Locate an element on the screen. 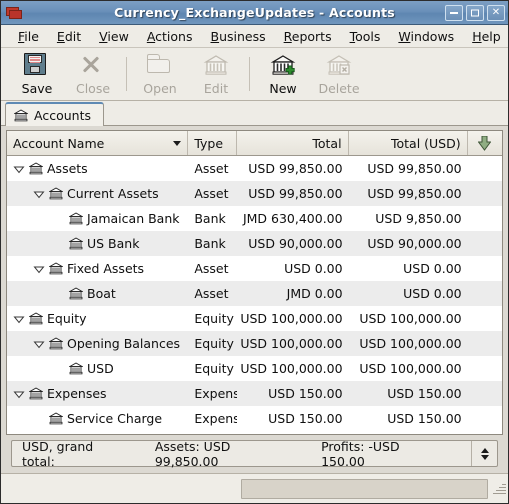 Image resolution: width=509 pixels, height=504 pixels. edit-button: Edit is located at coordinates (216, 74).